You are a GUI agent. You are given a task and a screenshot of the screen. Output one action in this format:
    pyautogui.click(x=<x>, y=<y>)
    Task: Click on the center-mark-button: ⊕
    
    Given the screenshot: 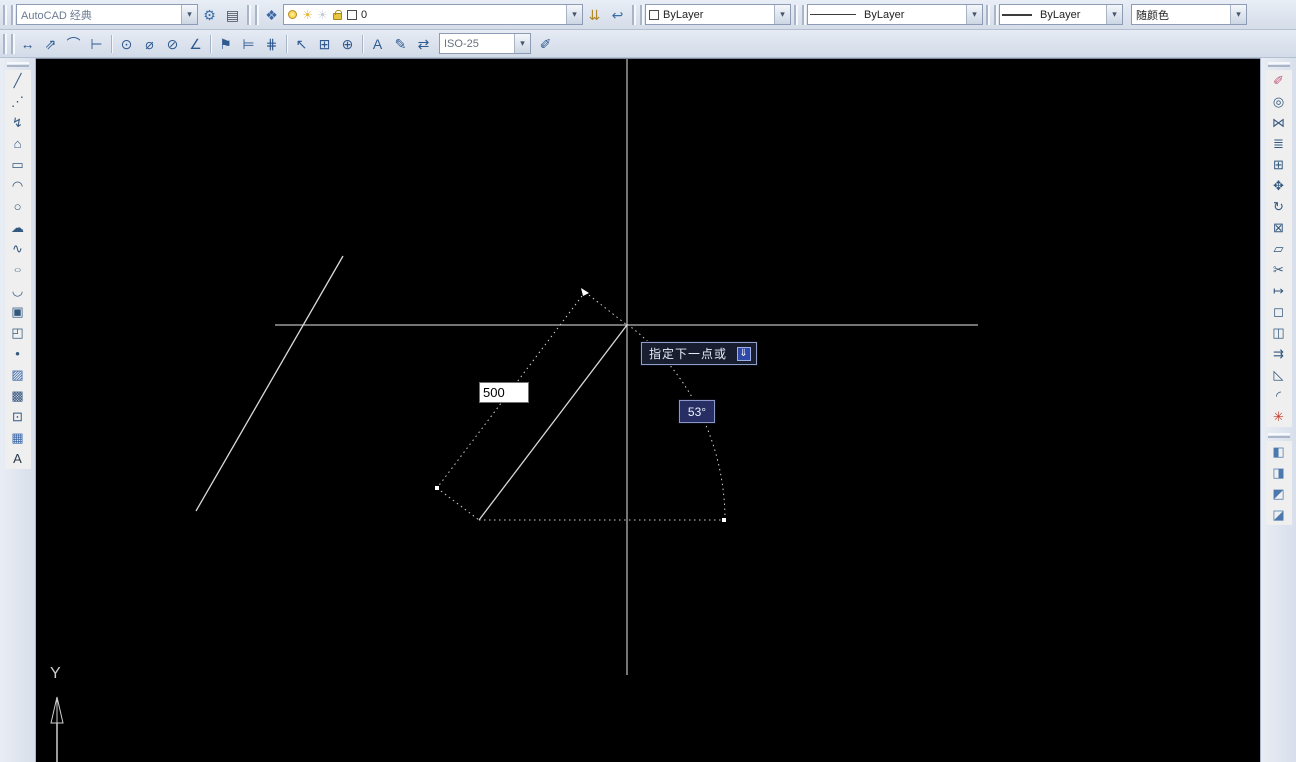 What is the action you would take?
    pyautogui.click(x=347, y=44)
    